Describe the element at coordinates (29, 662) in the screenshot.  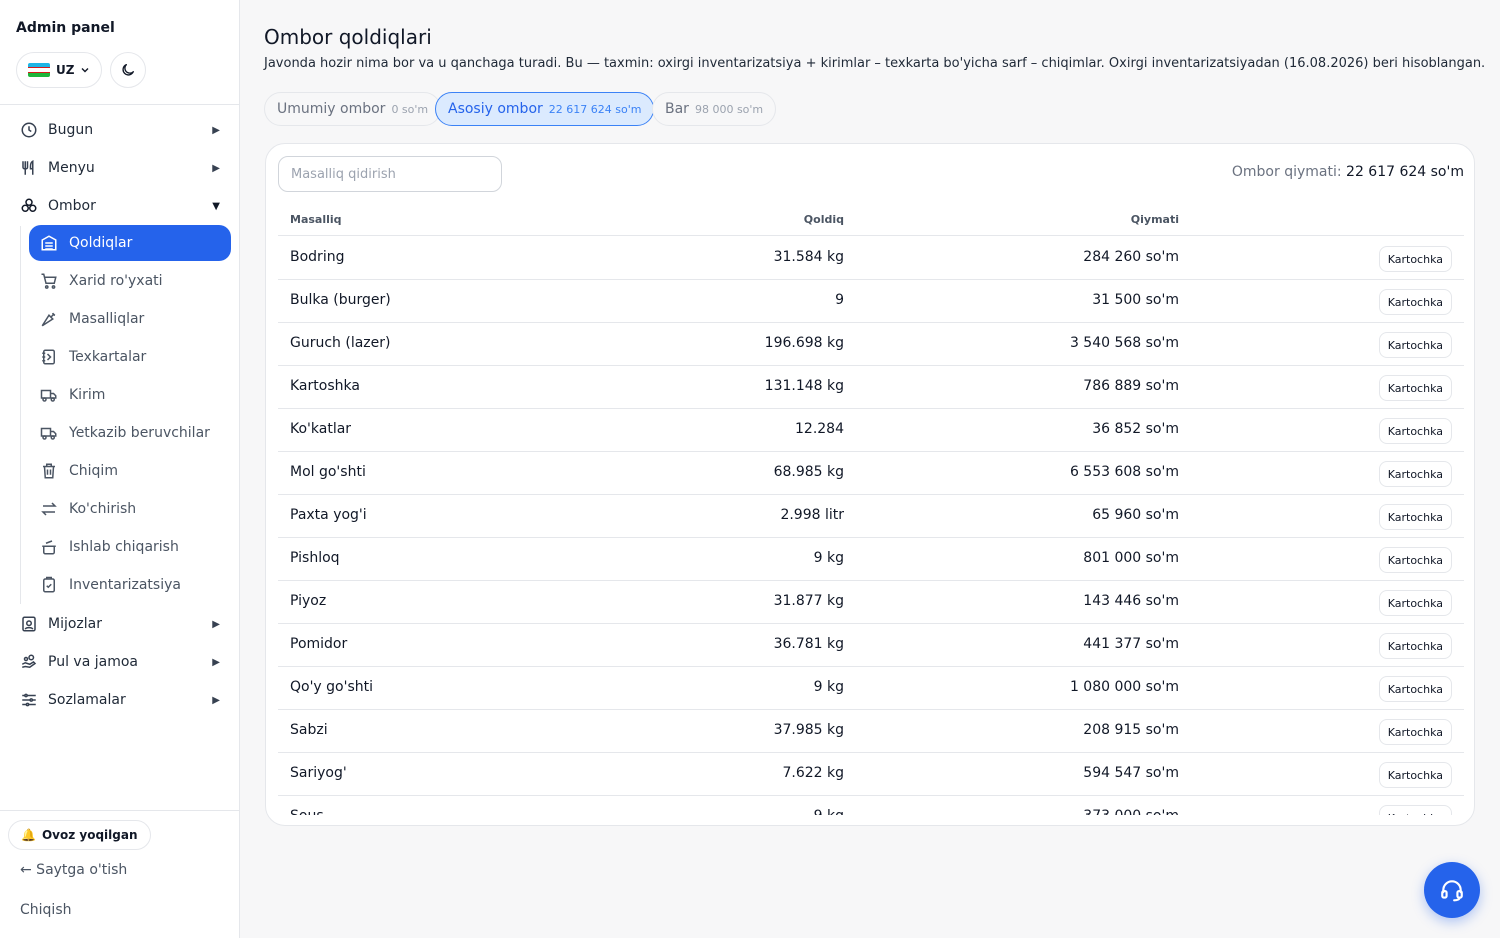
I see `hand-coins-icon` at that location.